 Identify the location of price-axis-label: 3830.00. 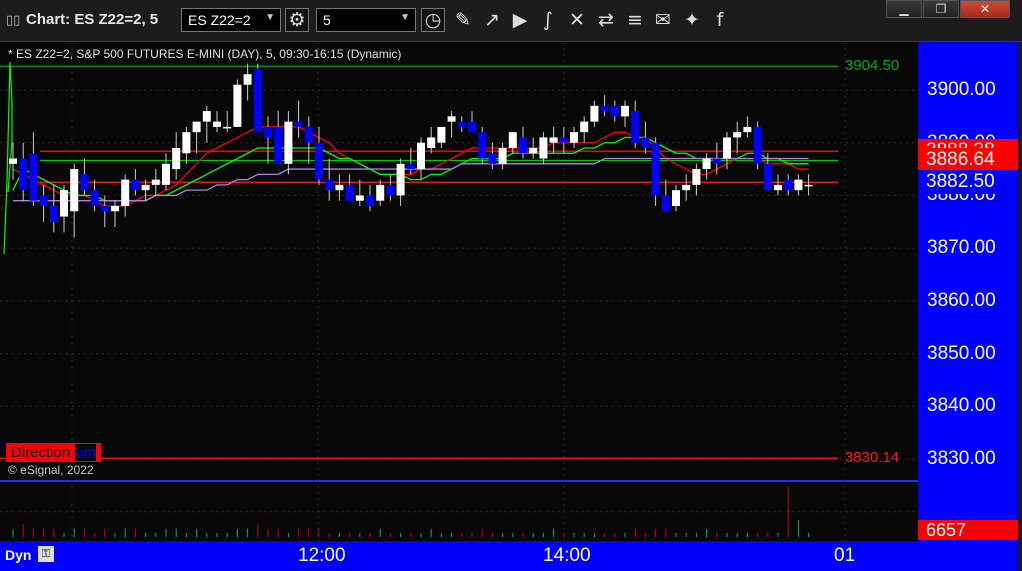
(961, 458).